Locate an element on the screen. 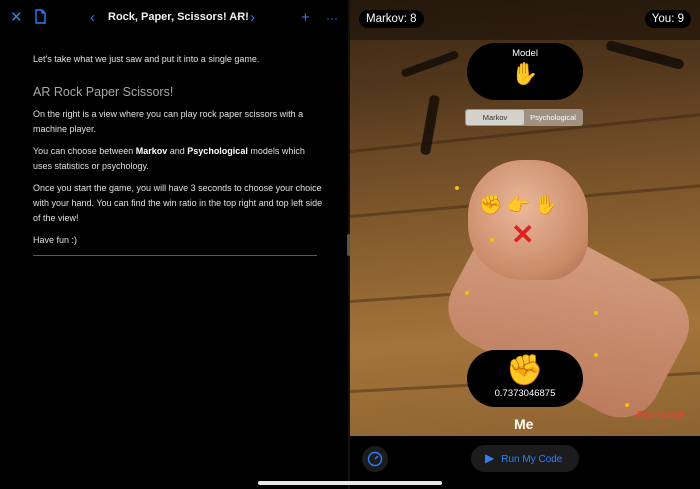 This screenshot has width=700, height=489. model-choice-pill: Model ✋ is located at coordinates (525, 71).